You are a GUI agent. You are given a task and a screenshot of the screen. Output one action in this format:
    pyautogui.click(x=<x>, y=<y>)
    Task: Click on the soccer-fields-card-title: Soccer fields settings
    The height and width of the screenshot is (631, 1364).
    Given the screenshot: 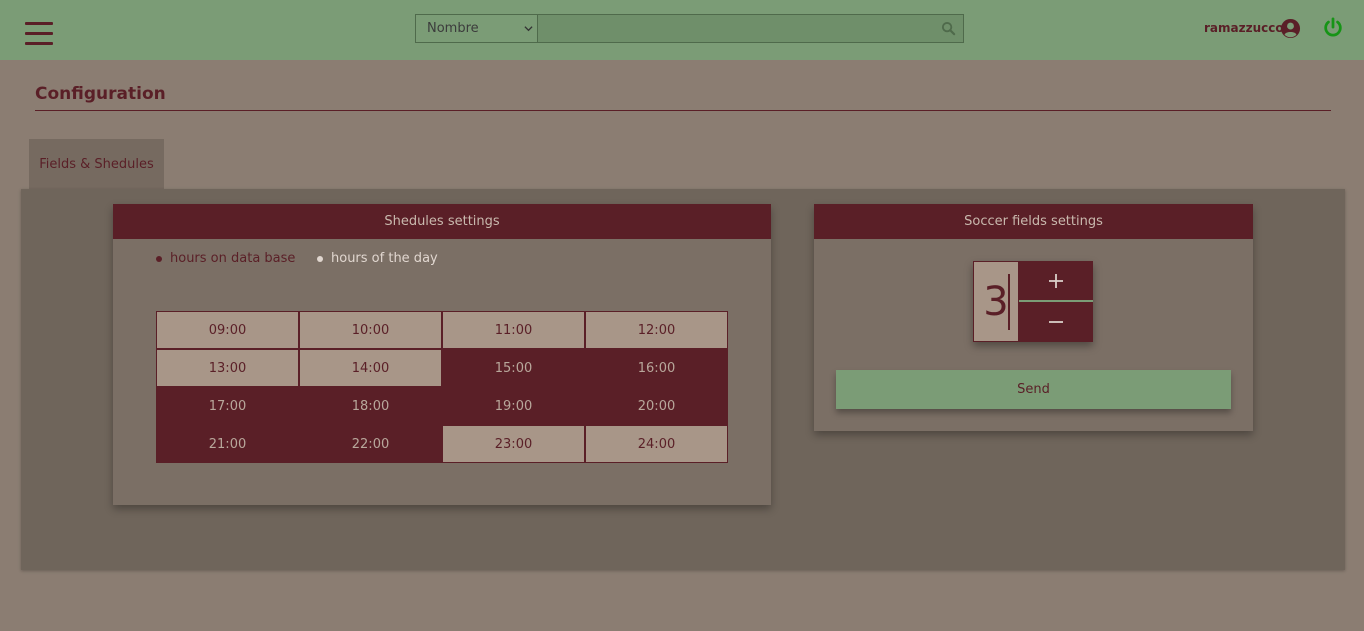 What is the action you would take?
    pyautogui.click(x=1033, y=221)
    